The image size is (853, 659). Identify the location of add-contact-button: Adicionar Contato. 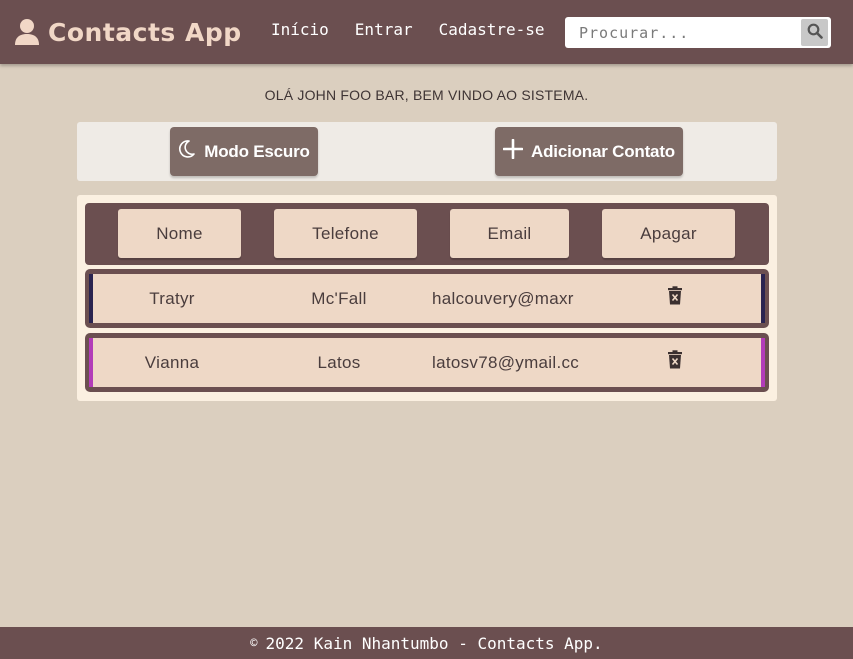
(589, 151).